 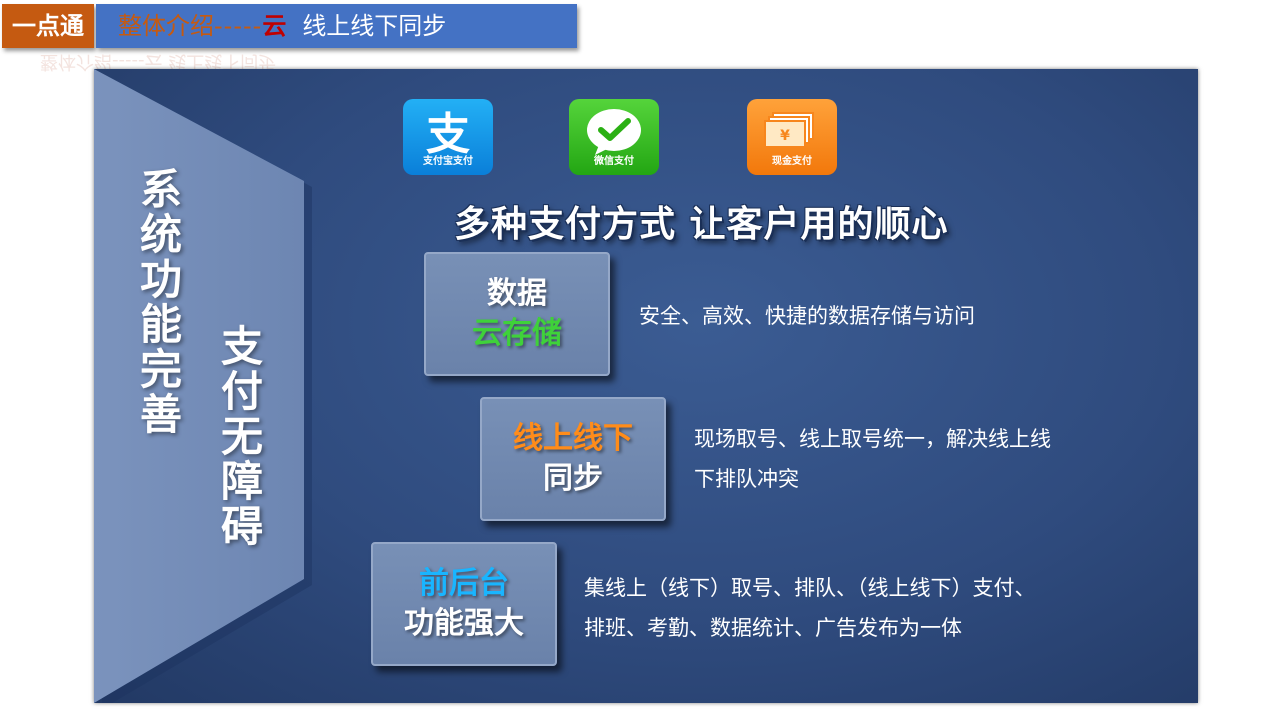 I want to click on cash-pay-card: ¥ 现金支付, so click(x=792, y=137).